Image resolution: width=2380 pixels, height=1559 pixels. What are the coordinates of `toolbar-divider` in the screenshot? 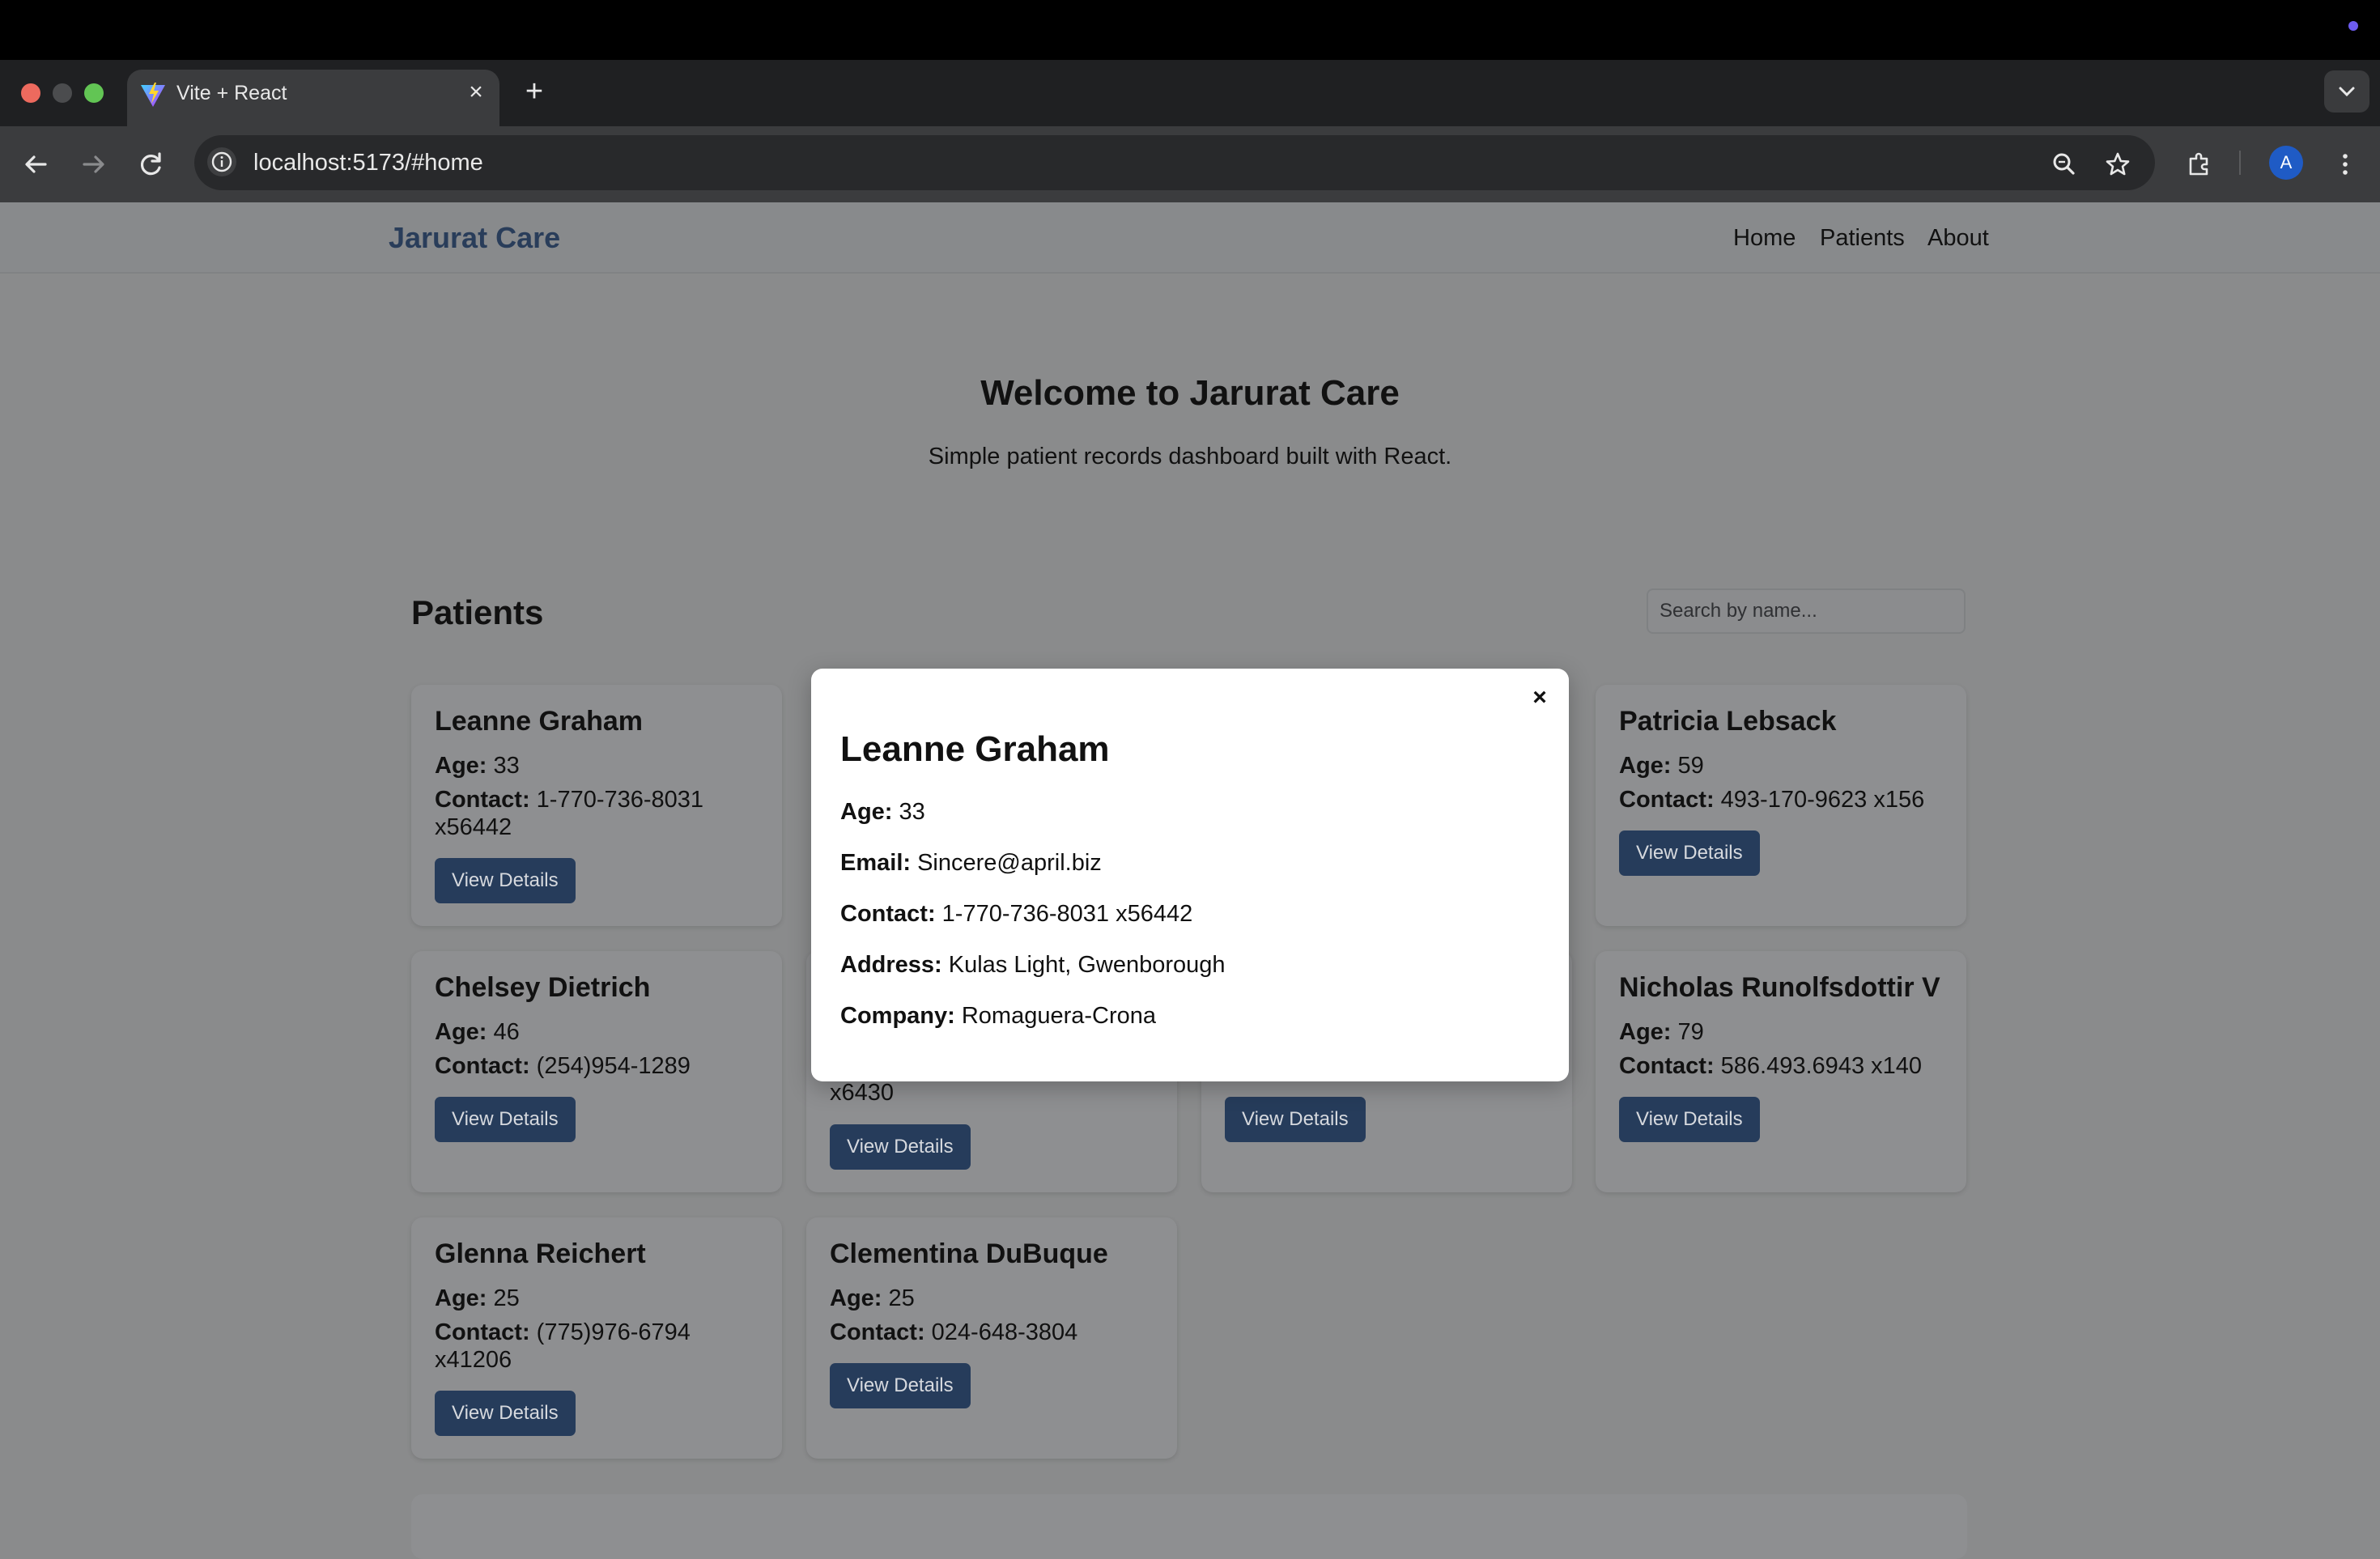 It's located at (2240, 163).